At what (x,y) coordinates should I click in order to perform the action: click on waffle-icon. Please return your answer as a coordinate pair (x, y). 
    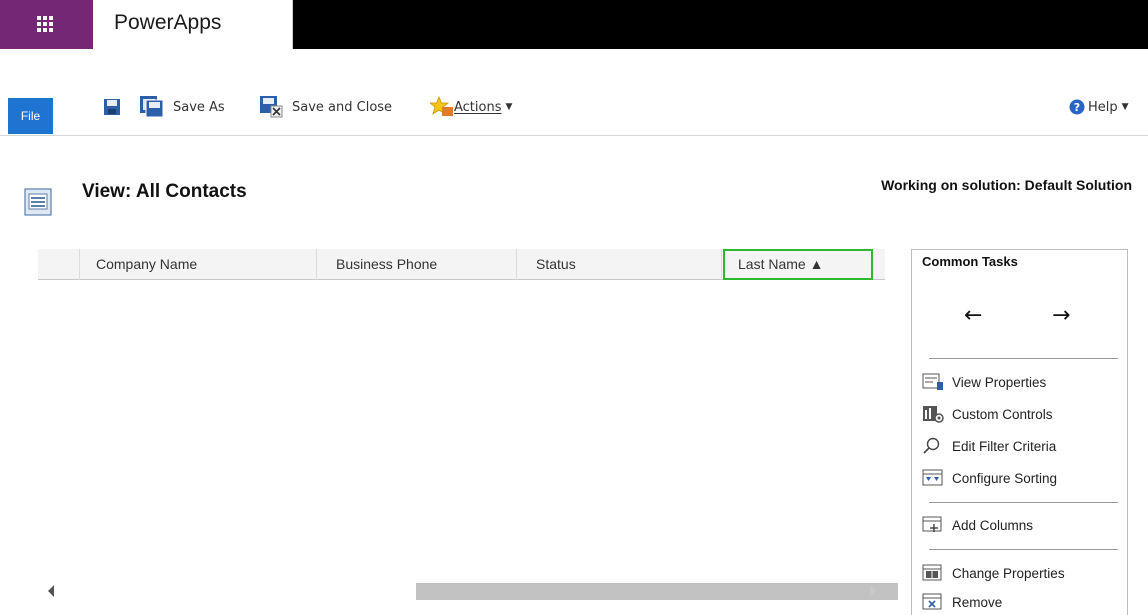
    Looking at the image, I should click on (45, 24).